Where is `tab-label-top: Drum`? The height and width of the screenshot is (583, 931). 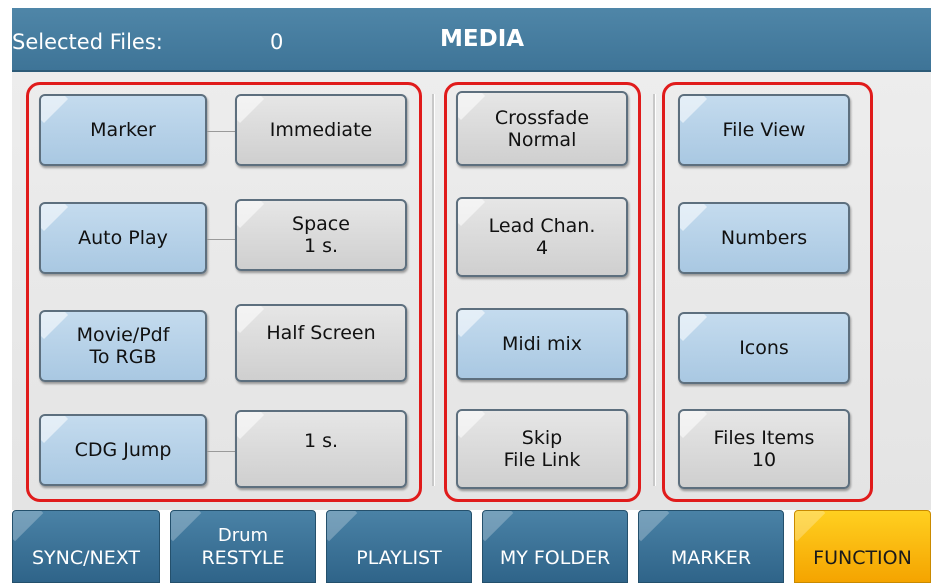
tab-label-top: Drum is located at coordinates (243, 535).